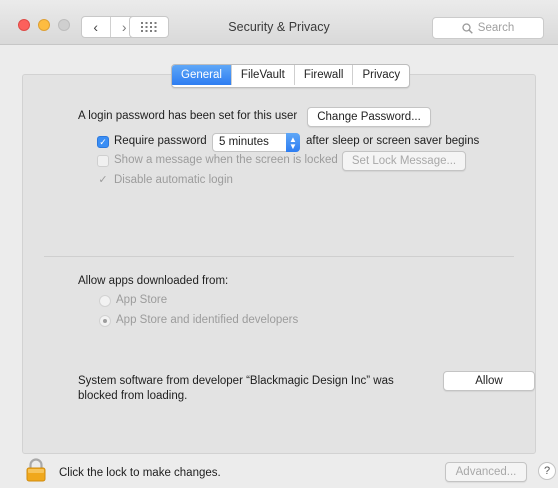 This screenshot has height=488, width=558. I want to click on help-button: ?, so click(547, 471).